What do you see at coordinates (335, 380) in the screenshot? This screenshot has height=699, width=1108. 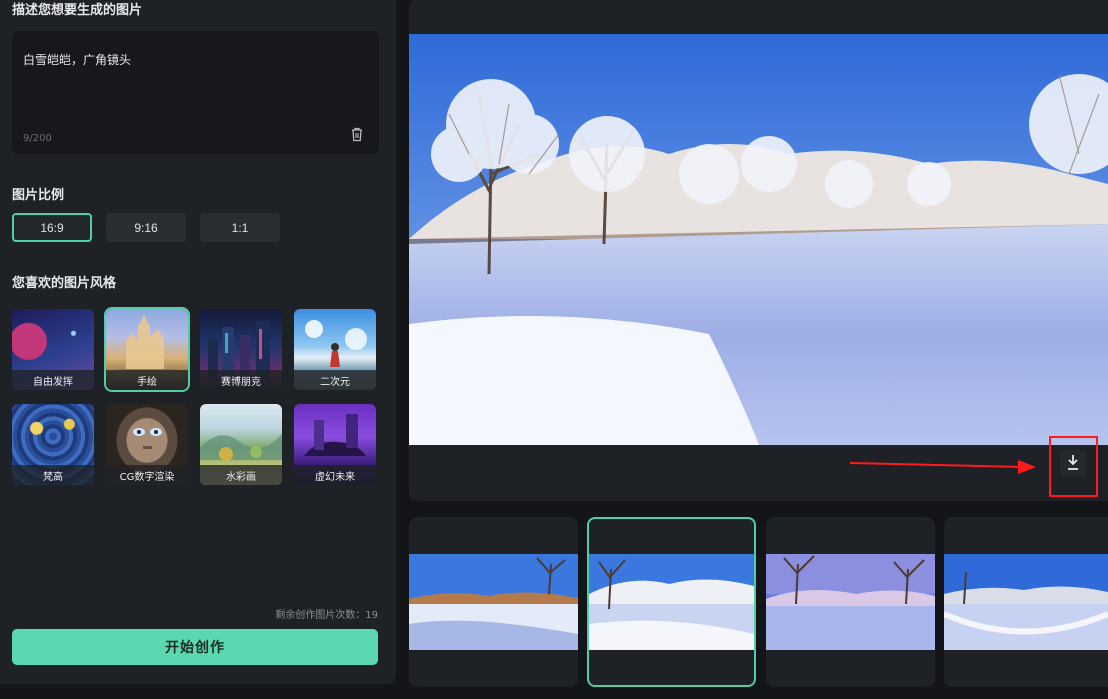 I see `style-label: 二次元` at bounding box center [335, 380].